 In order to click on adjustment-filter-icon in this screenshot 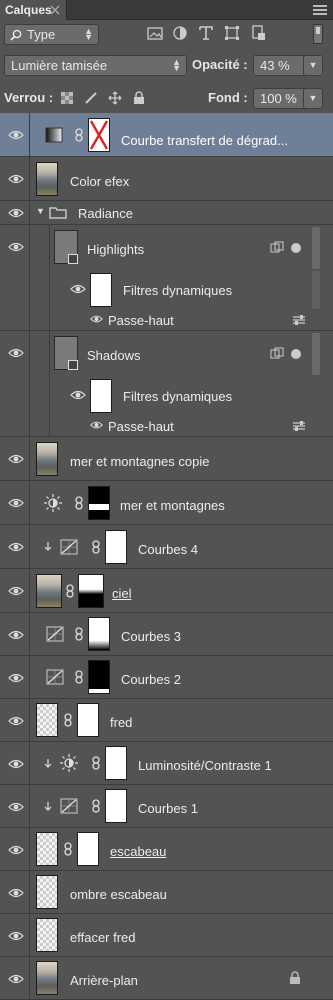, I will do `click(180, 33)`.